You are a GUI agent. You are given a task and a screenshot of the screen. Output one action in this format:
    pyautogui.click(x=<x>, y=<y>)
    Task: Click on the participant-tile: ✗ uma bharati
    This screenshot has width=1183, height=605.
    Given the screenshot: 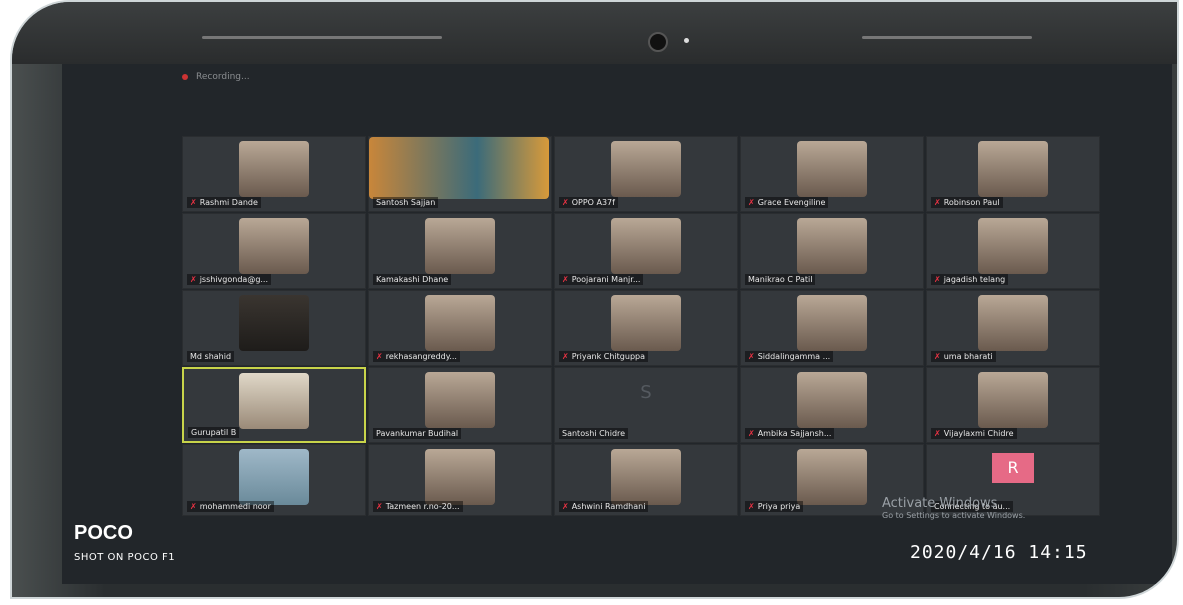 What is the action you would take?
    pyautogui.click(x=1013, y=328)
    